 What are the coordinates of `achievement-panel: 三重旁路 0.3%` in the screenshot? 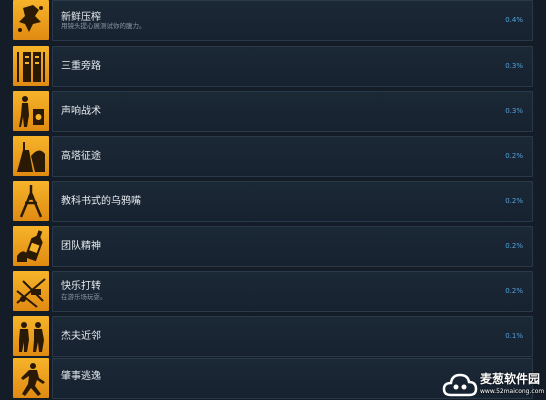 It's located at (292, 66).